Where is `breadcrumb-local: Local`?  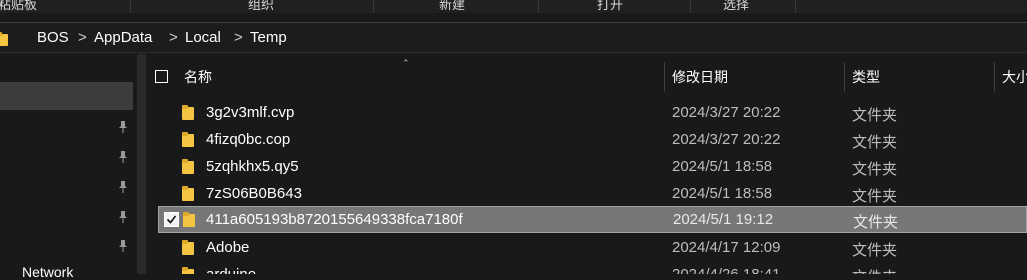 breadcrumb-local: Local is located at coordinates (203, 37).